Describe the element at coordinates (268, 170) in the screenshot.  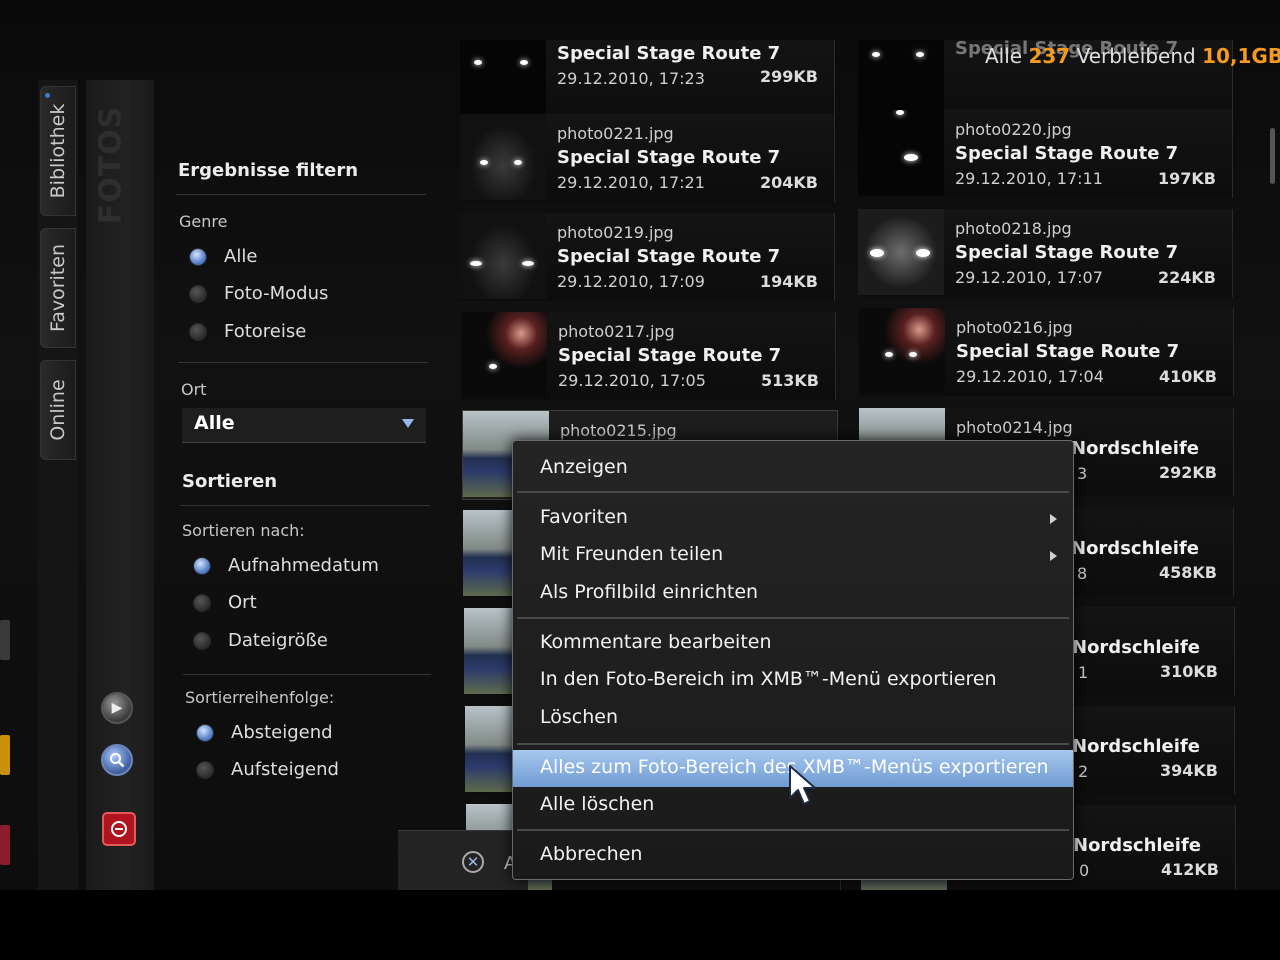
I see `filter-title: Ergebnisse filtern` at that location.